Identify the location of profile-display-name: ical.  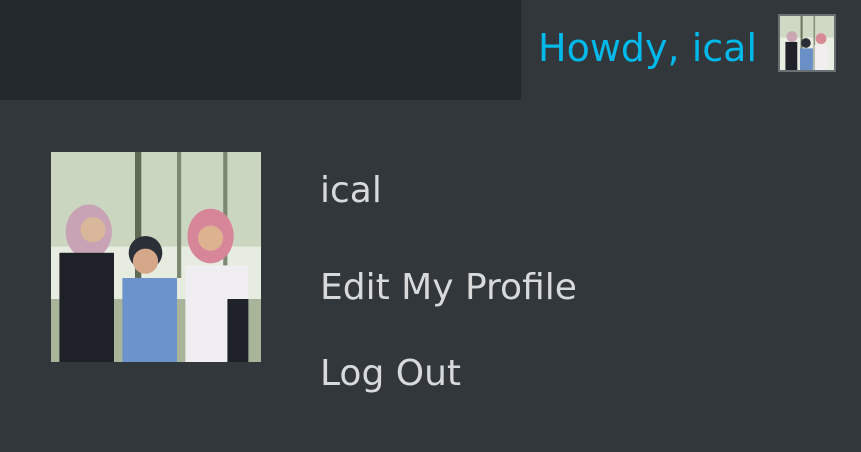
(351, 191).